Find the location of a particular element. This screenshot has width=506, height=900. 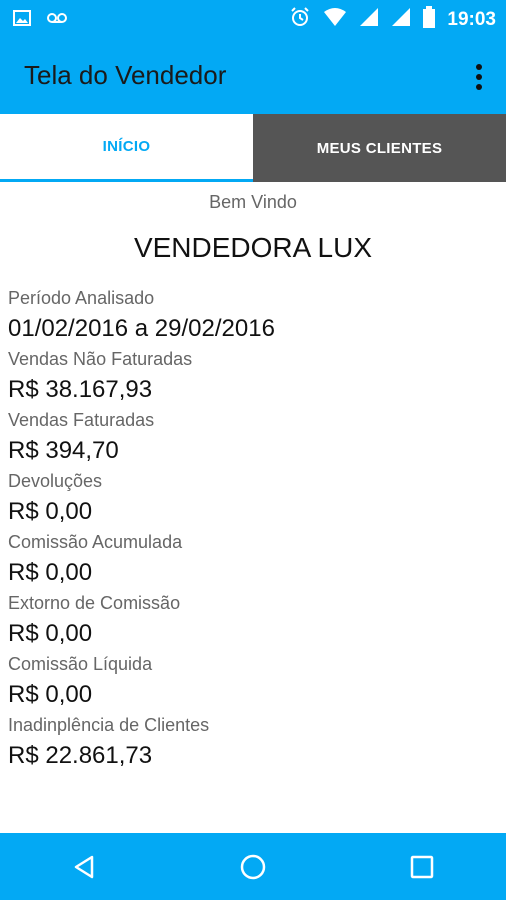

welcome-greeting: Bem Vindo is located at coordinates (253, 202).